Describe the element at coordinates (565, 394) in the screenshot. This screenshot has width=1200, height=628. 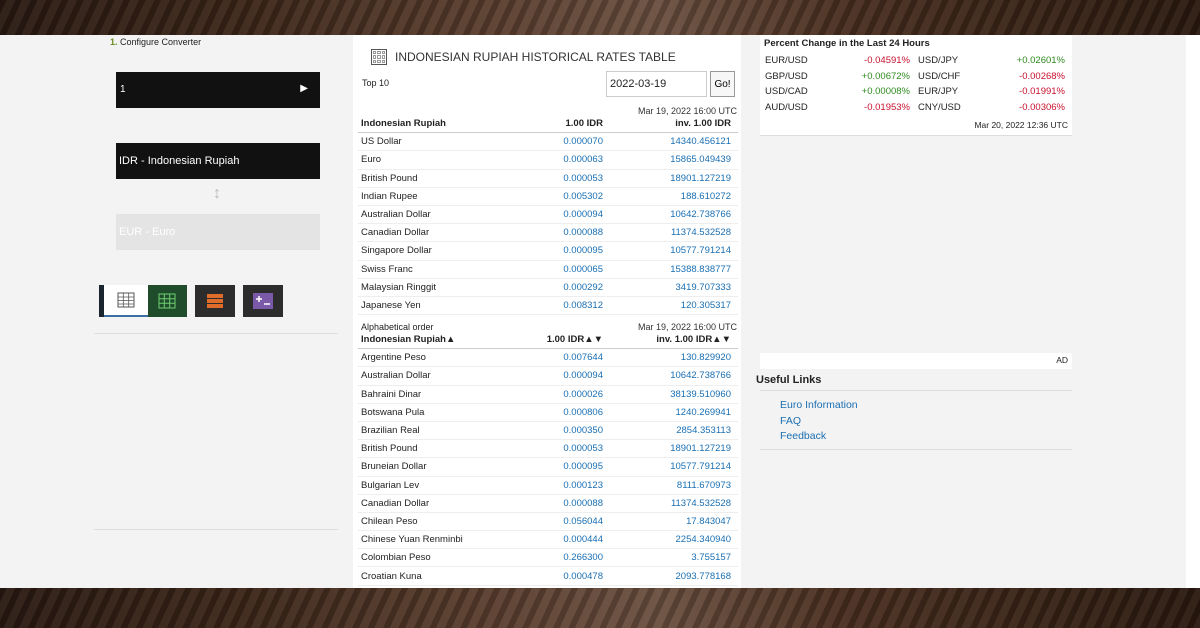
I see `rate-link: 0.000026` at that location.